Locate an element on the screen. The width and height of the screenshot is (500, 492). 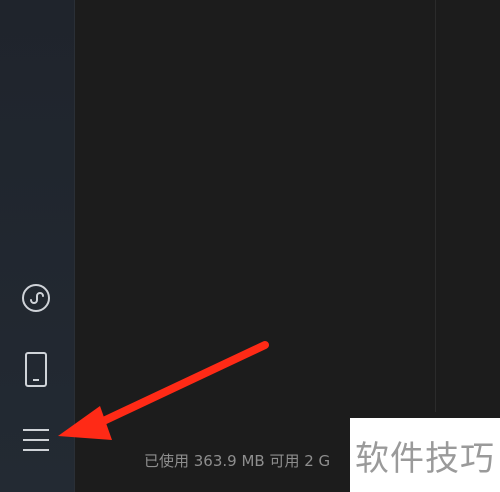
panel-divider is located at coordinates (435, 206).